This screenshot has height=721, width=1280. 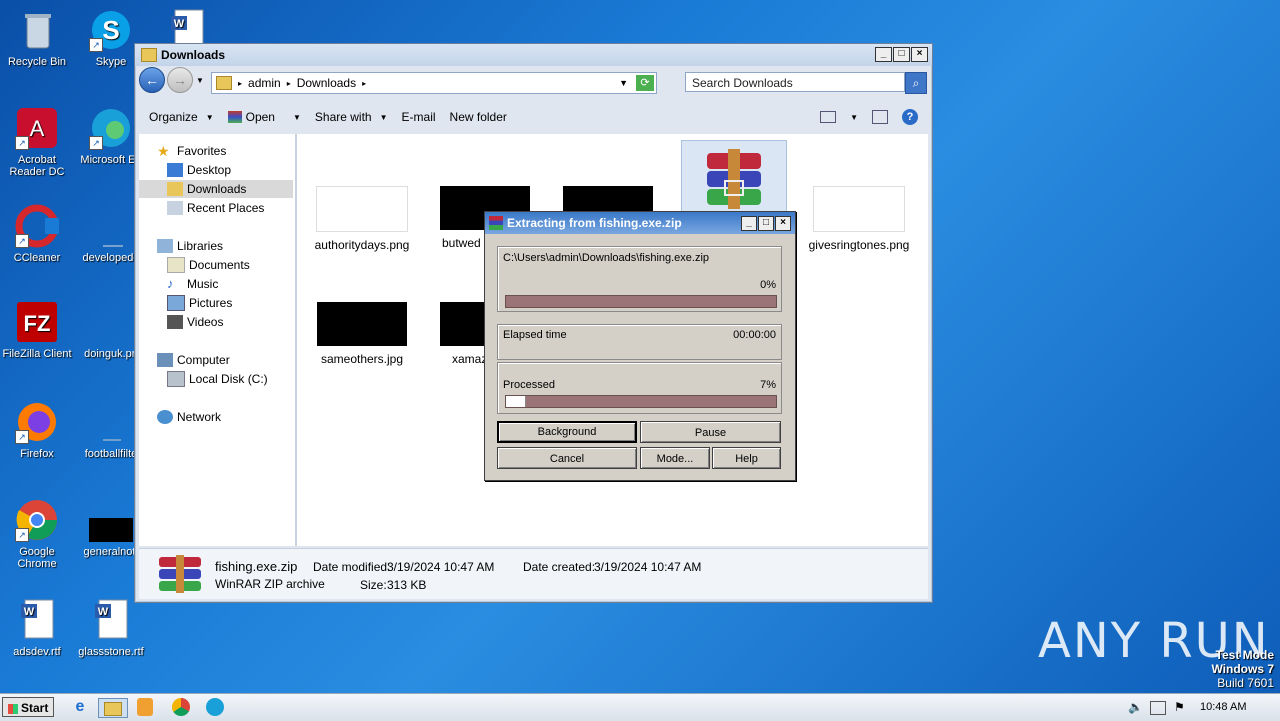 What do you see at coordinates (175, 208) in the screenshot?
I see `recent-places-icon` at bounding box center [175, 208].